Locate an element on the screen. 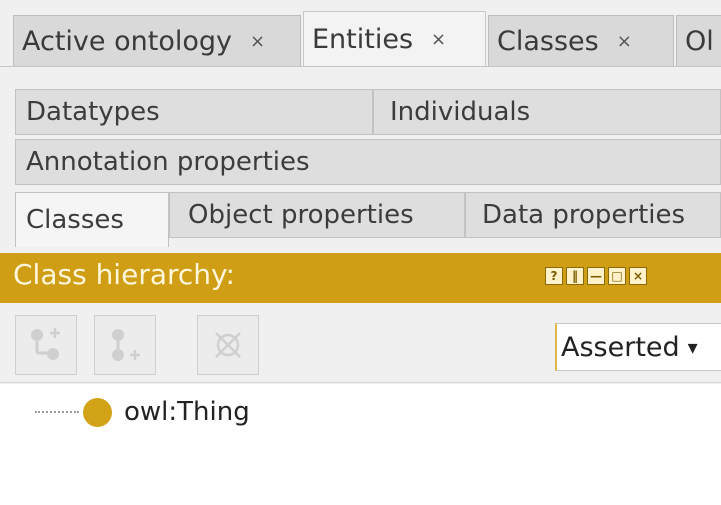  add-sibling-class-button is located at coordinates (125, 345).